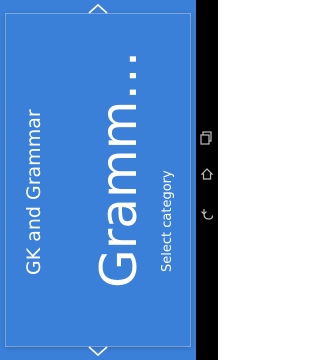 This screenshot has height=360, width=320. Describe the element at coordinates (207, 174) in the screenshot. I see `home-icon` at that location.